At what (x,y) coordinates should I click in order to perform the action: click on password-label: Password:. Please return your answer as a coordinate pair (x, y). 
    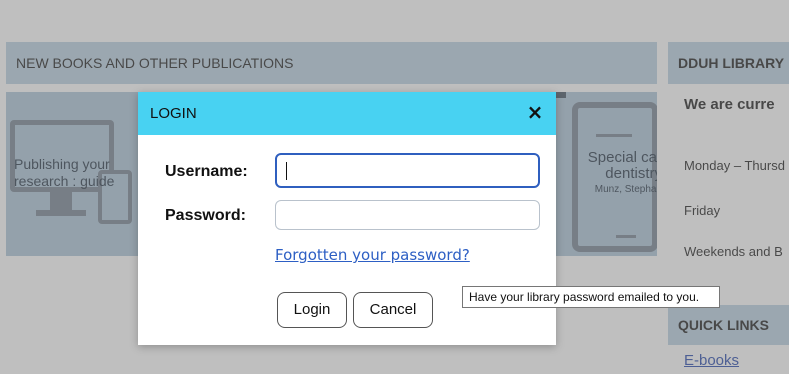
    Looking at the image, I should click on (205, 215).